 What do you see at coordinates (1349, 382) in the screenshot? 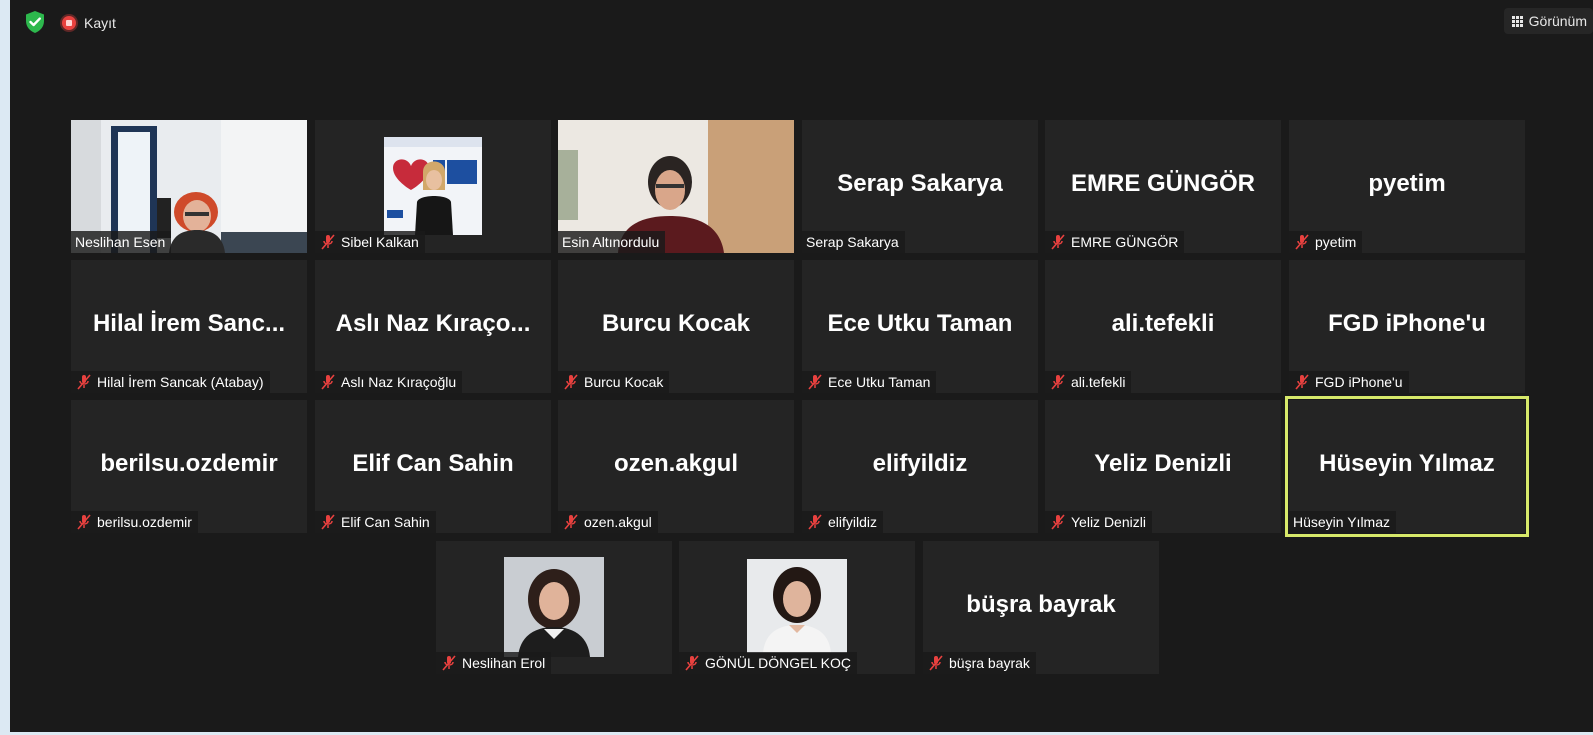
I see `participant-name-label: FGD iPhone'u` at bounding box center [1349, 382].